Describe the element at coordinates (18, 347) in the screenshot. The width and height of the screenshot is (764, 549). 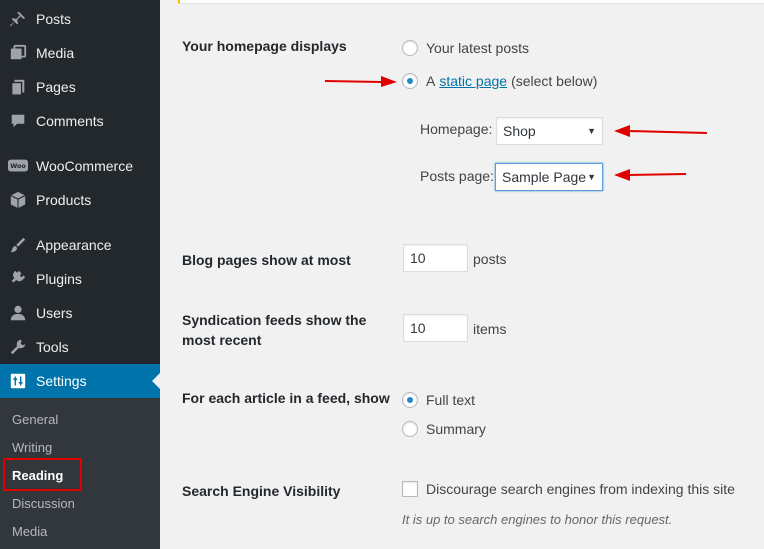
I see `wrench-icon` at that location.